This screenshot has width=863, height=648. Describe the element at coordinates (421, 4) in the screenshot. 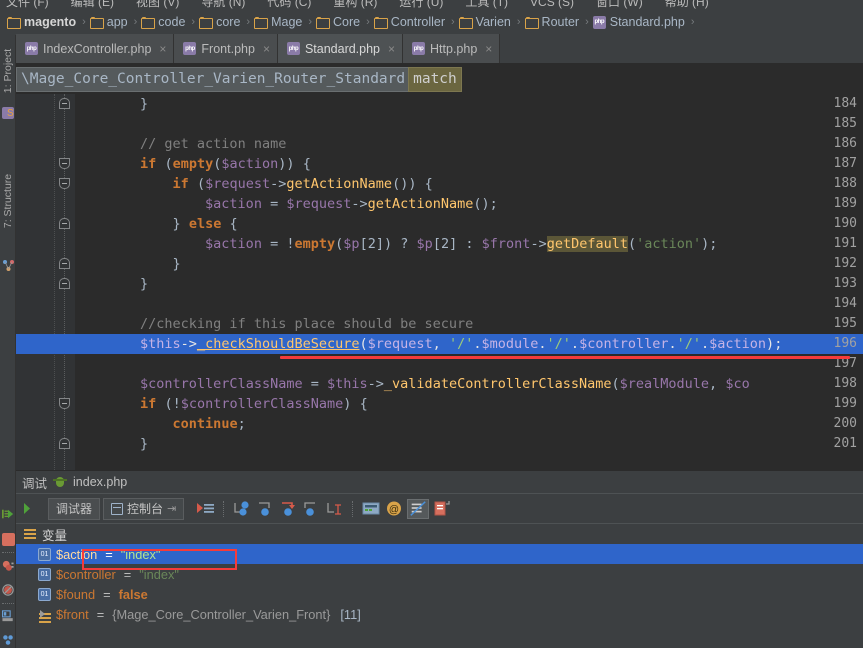

I see `menu-item-6: 运行 (U)` at that location.